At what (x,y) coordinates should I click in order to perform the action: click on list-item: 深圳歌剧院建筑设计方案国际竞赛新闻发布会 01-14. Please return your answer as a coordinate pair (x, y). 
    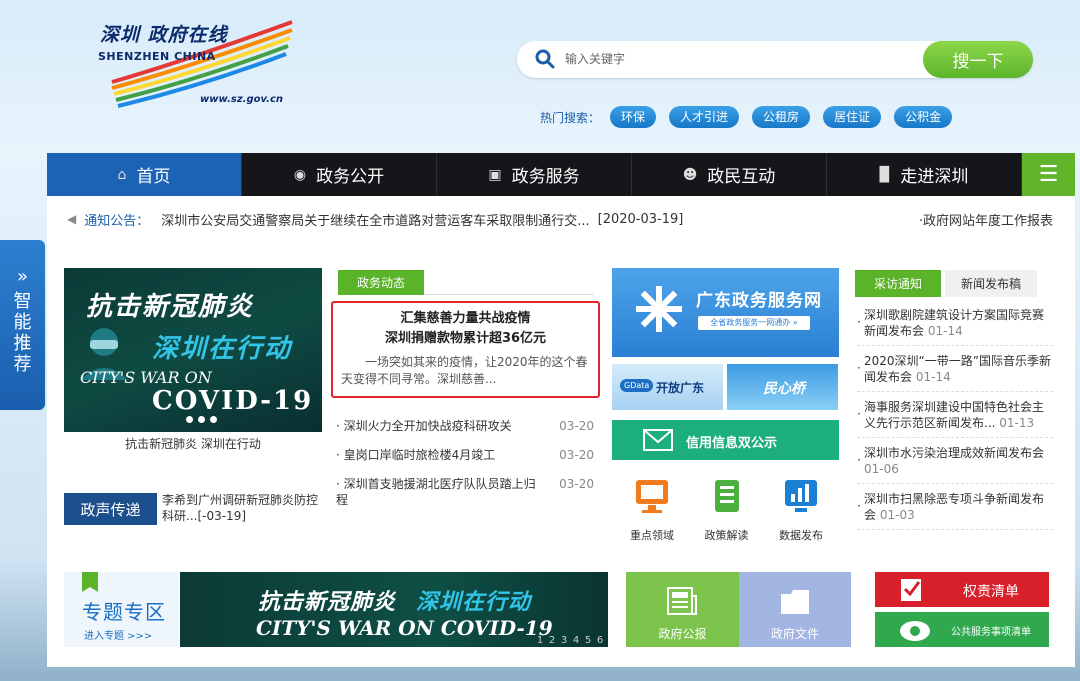
    Looking at the image, I should click on (955, 326).